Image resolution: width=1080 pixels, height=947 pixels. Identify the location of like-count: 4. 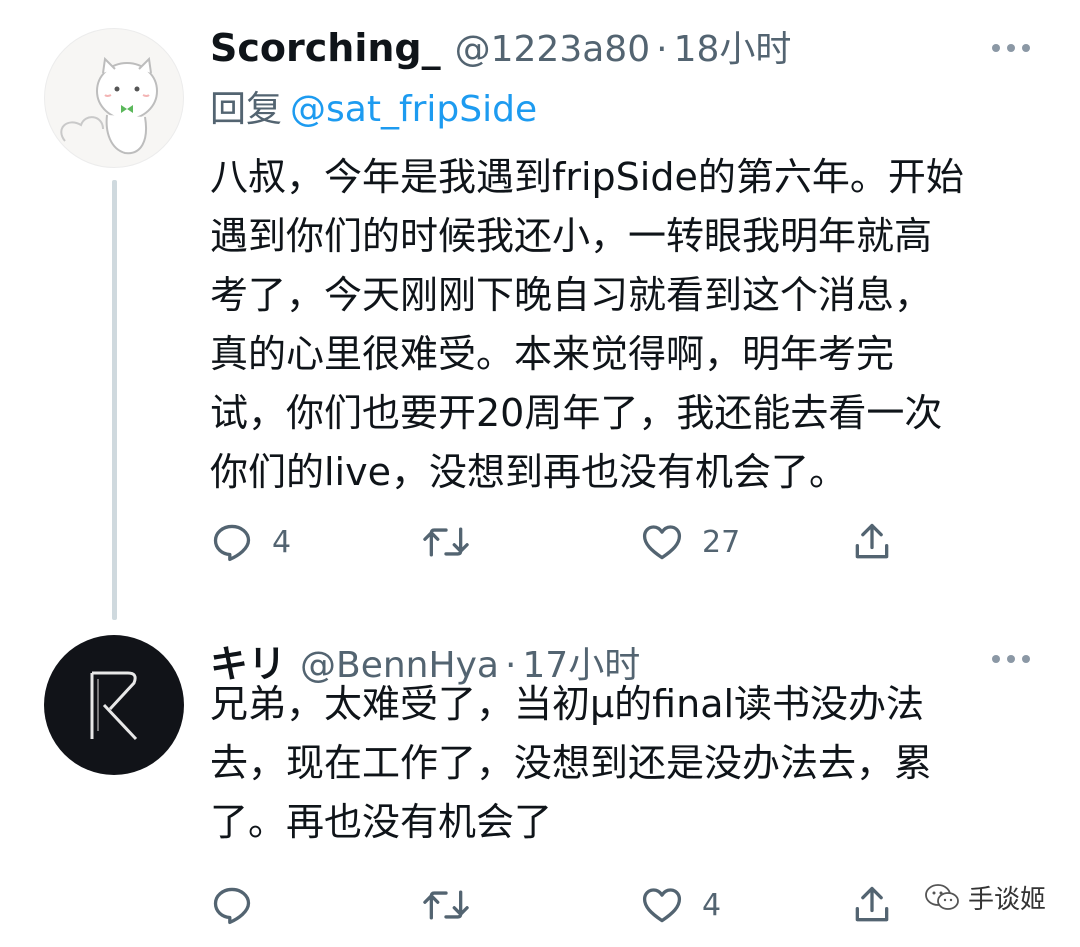
(712, 905).